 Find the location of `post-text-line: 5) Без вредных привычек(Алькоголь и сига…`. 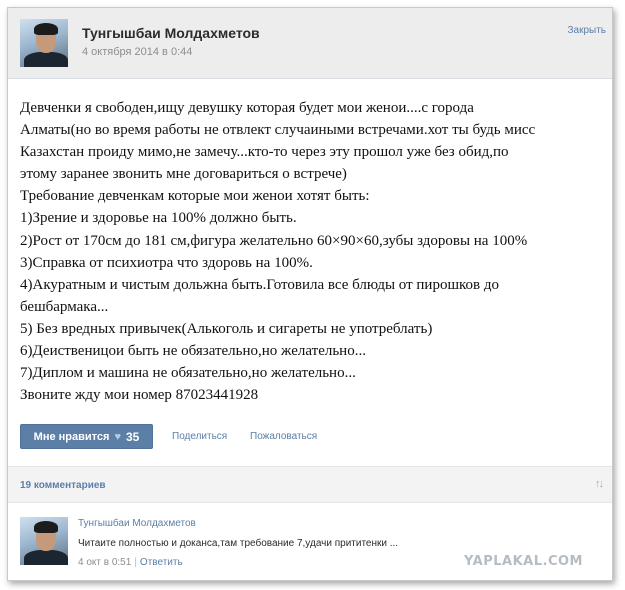

post-text-line: 5) Без вредных привычек(Алькоголь и сига… is located at coordinates (226, 328).